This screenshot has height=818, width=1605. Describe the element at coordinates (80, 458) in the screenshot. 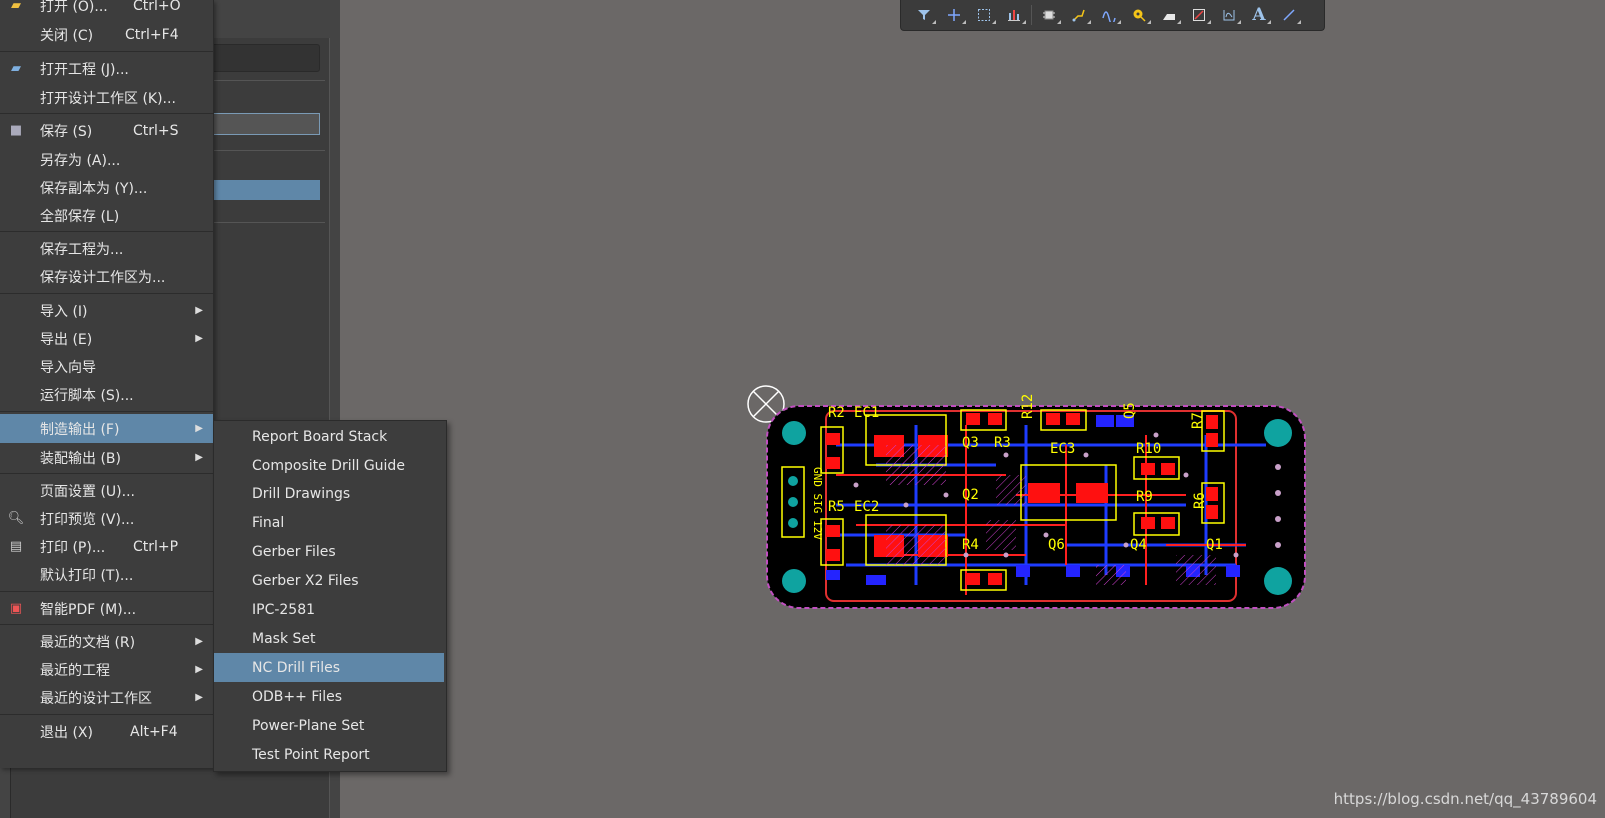

I see `menu-item-label: 装配输出 (B)` at that location.